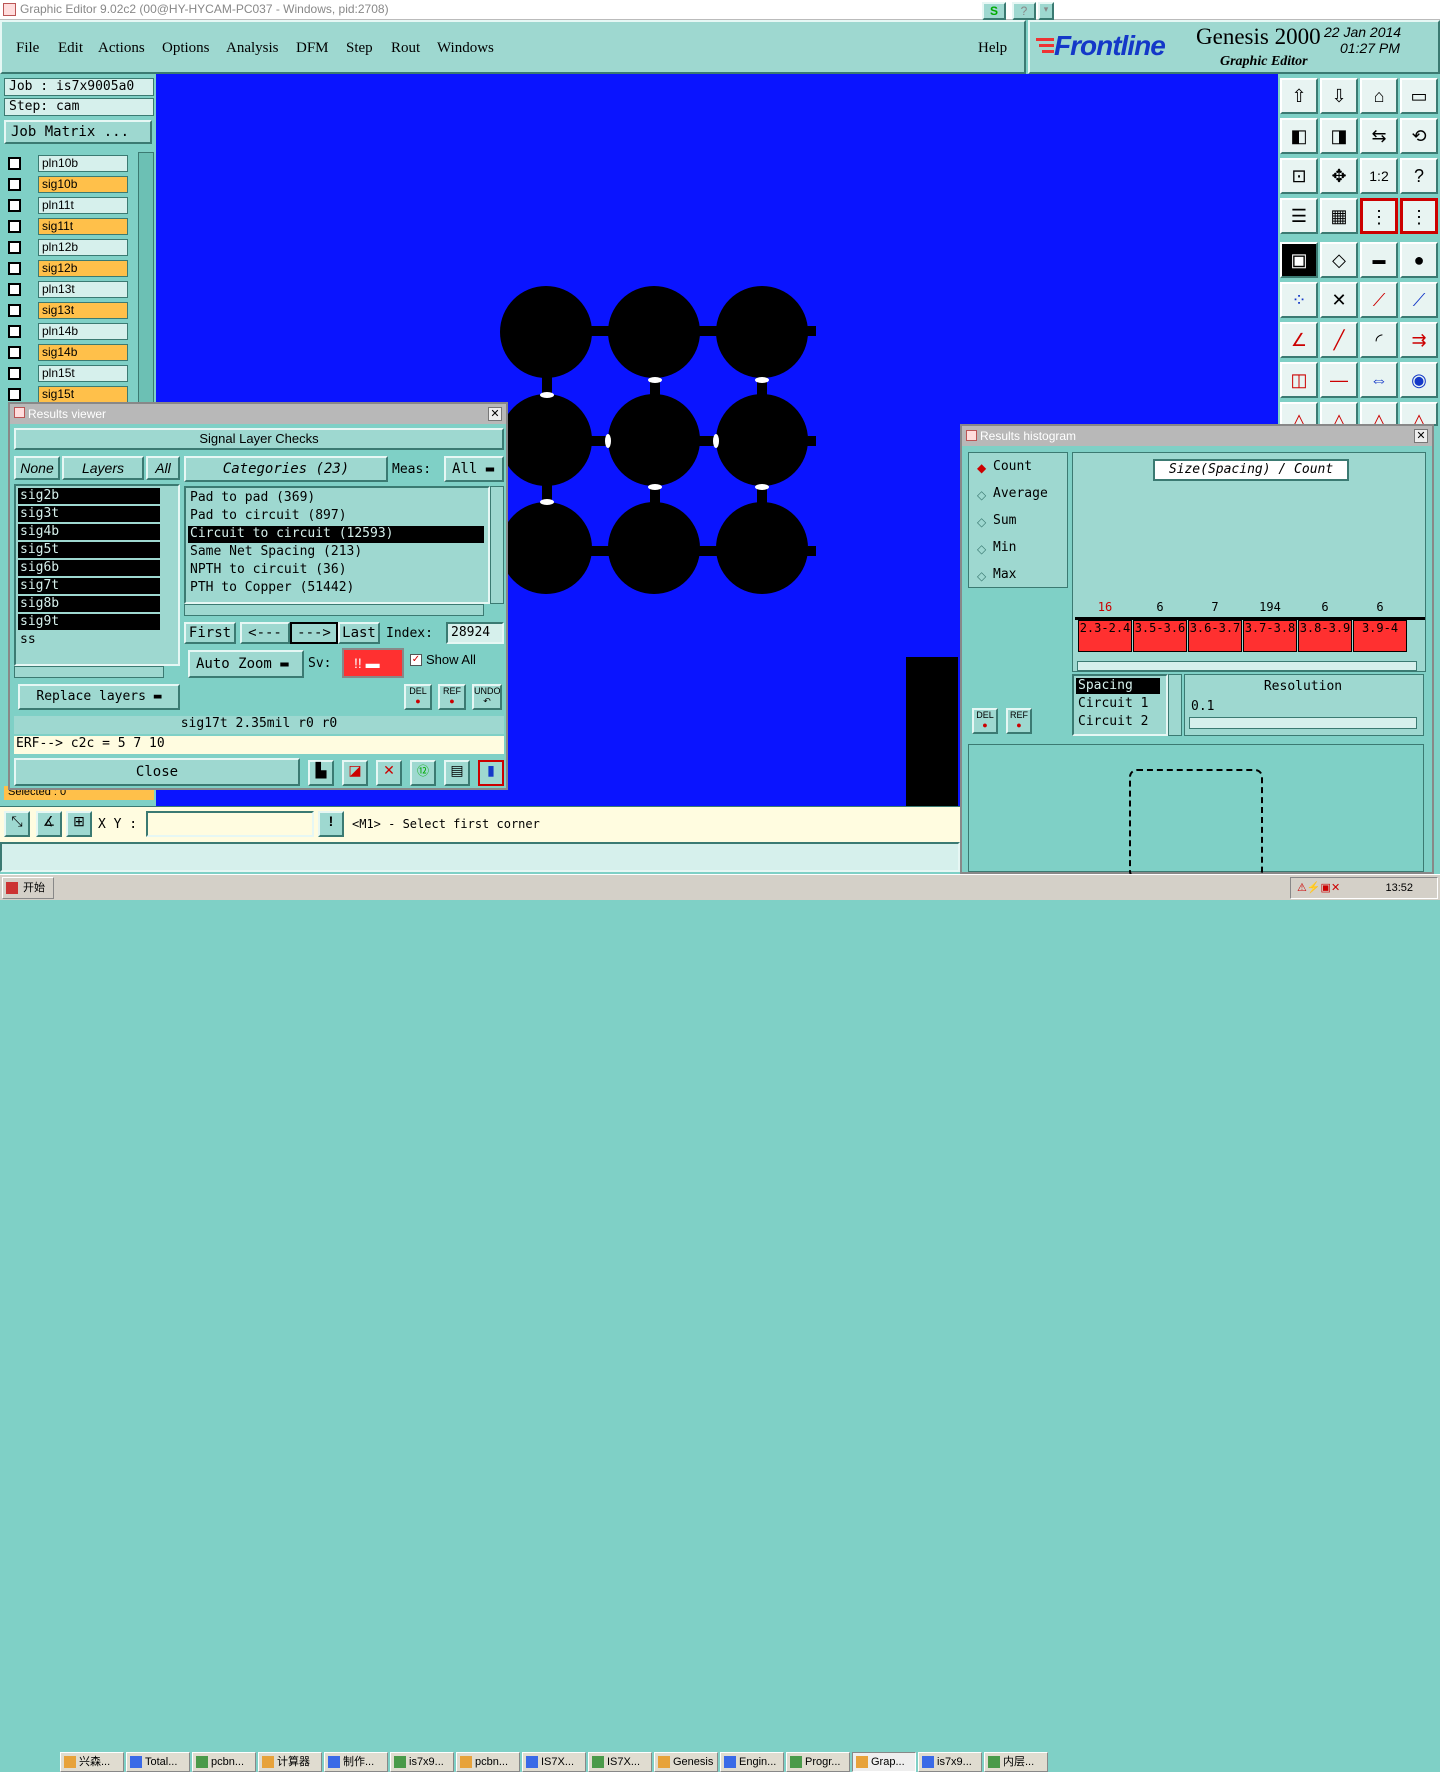  What do you see at coordinates (334, 610) in the screenshot?
I see `category-hscroll` at bounding box center [334, 610].